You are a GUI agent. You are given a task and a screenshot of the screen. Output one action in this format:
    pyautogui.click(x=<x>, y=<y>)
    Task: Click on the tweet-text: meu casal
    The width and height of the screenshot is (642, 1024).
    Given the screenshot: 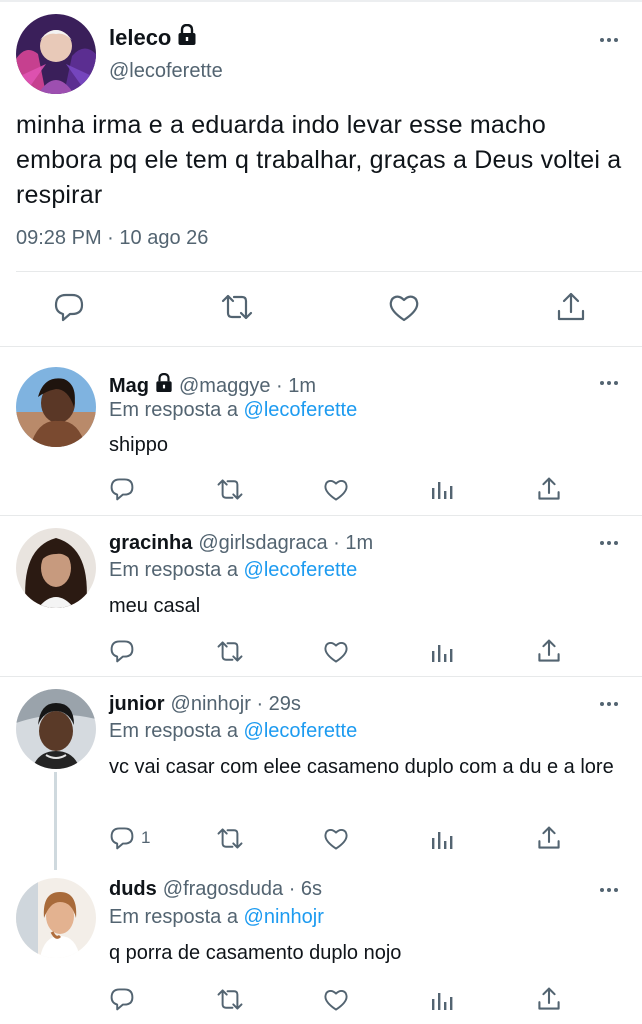 What is the action you would take?
    pyautogui.click(x=155, y=606)
    